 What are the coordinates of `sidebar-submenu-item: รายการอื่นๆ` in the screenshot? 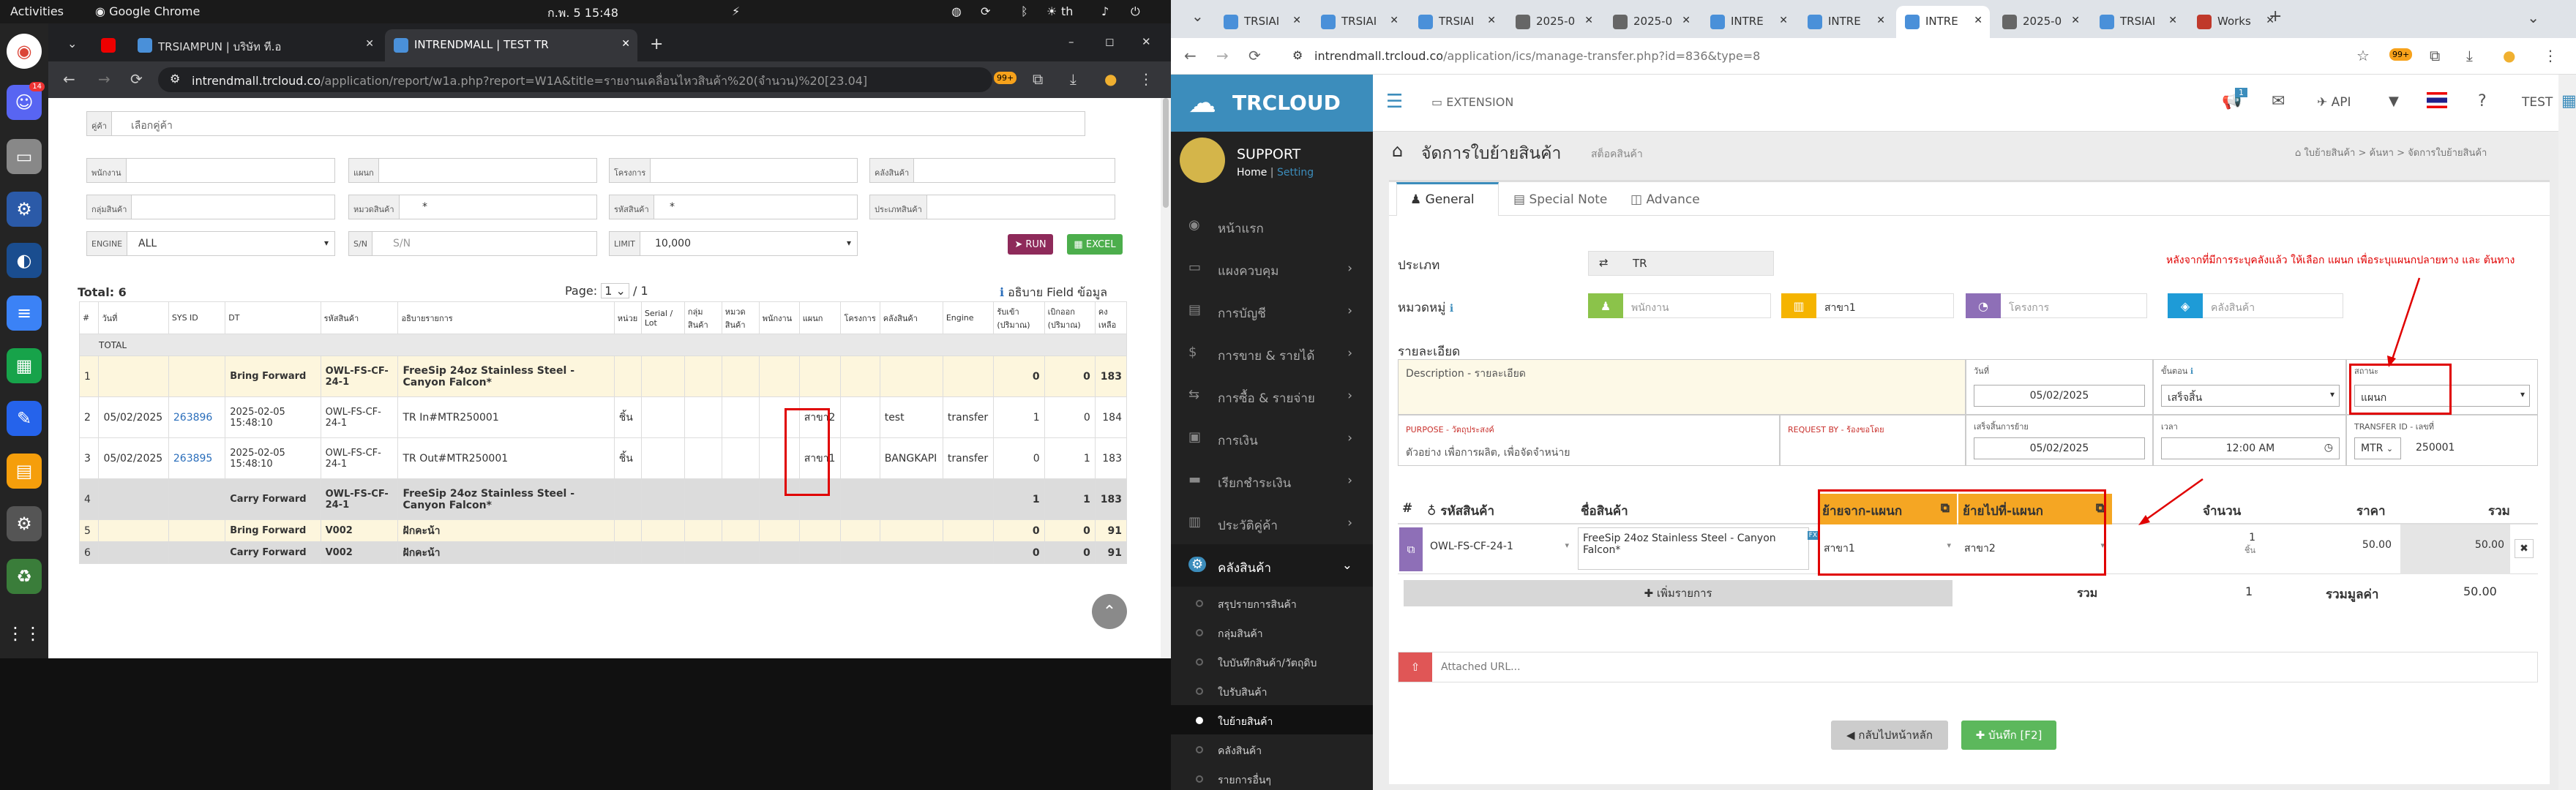 It's located at (1272, 777).